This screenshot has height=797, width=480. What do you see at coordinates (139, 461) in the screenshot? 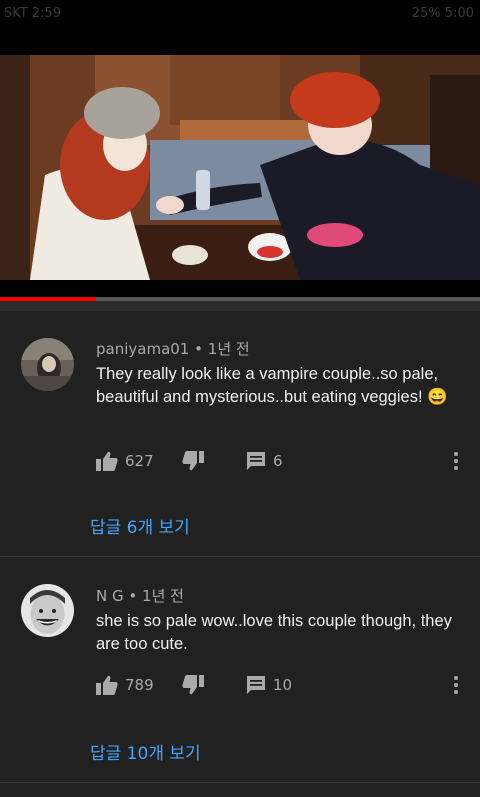
I see `like-count: 627` at bounding box center [139, 461].